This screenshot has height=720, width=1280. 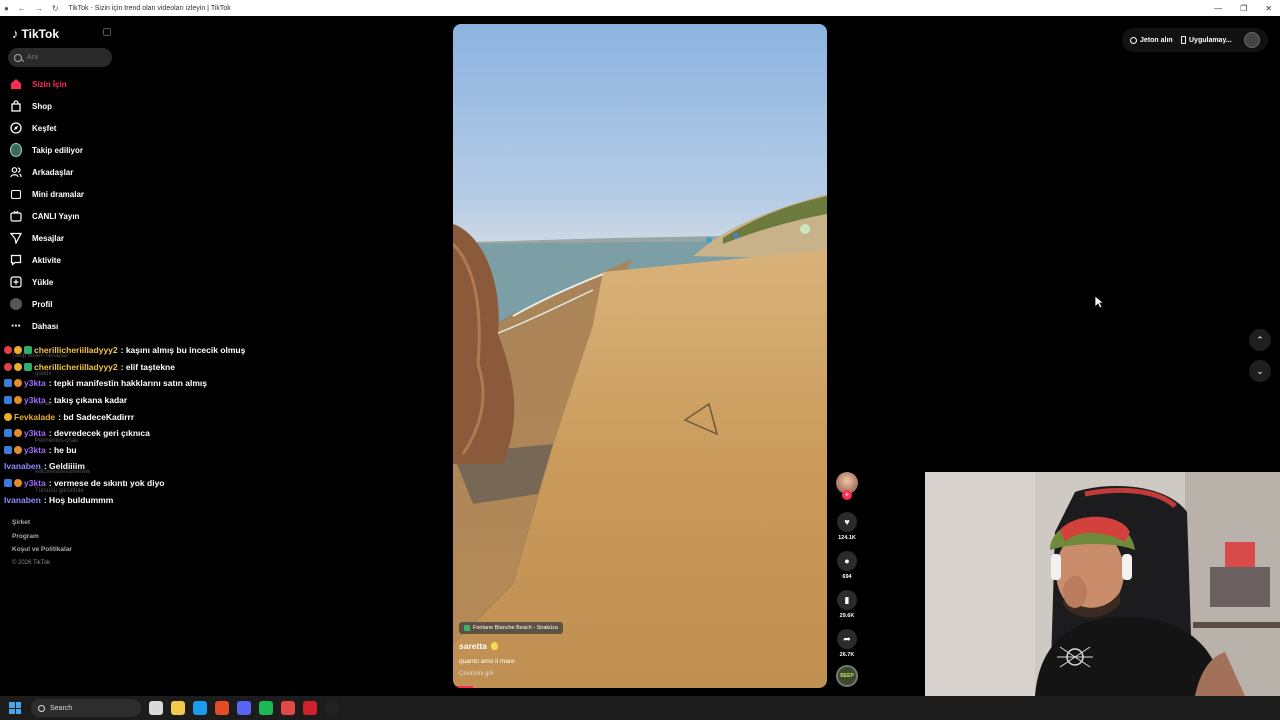 What do you see at coordinates (1243, 8) in the screenshot?
I see `restore-button: ❐` at bounding box center [1243, 8].